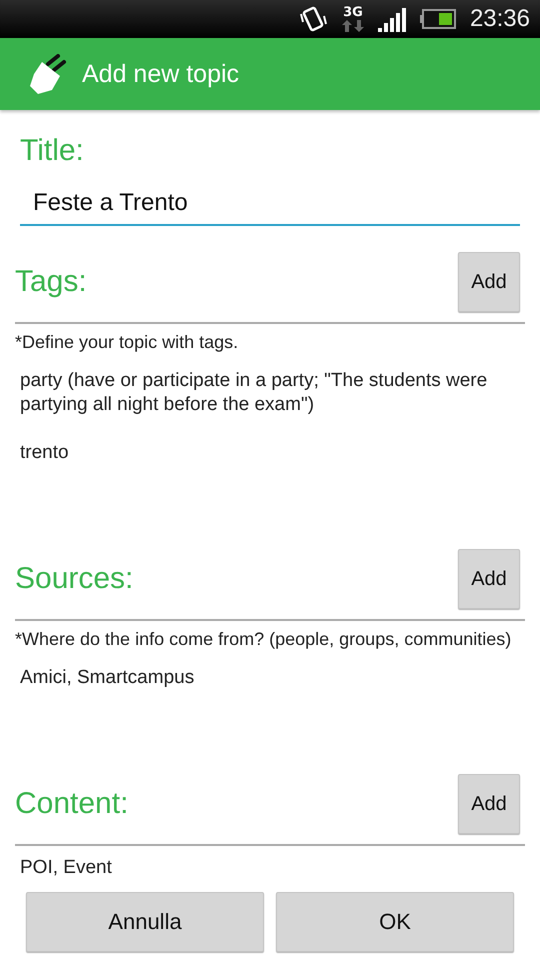 The width and height of the screenshot is (540, 960). What do you see at coordinates (392, 19) in the screenshot?
I see `signal-icon` at bounding box center [392, 19].